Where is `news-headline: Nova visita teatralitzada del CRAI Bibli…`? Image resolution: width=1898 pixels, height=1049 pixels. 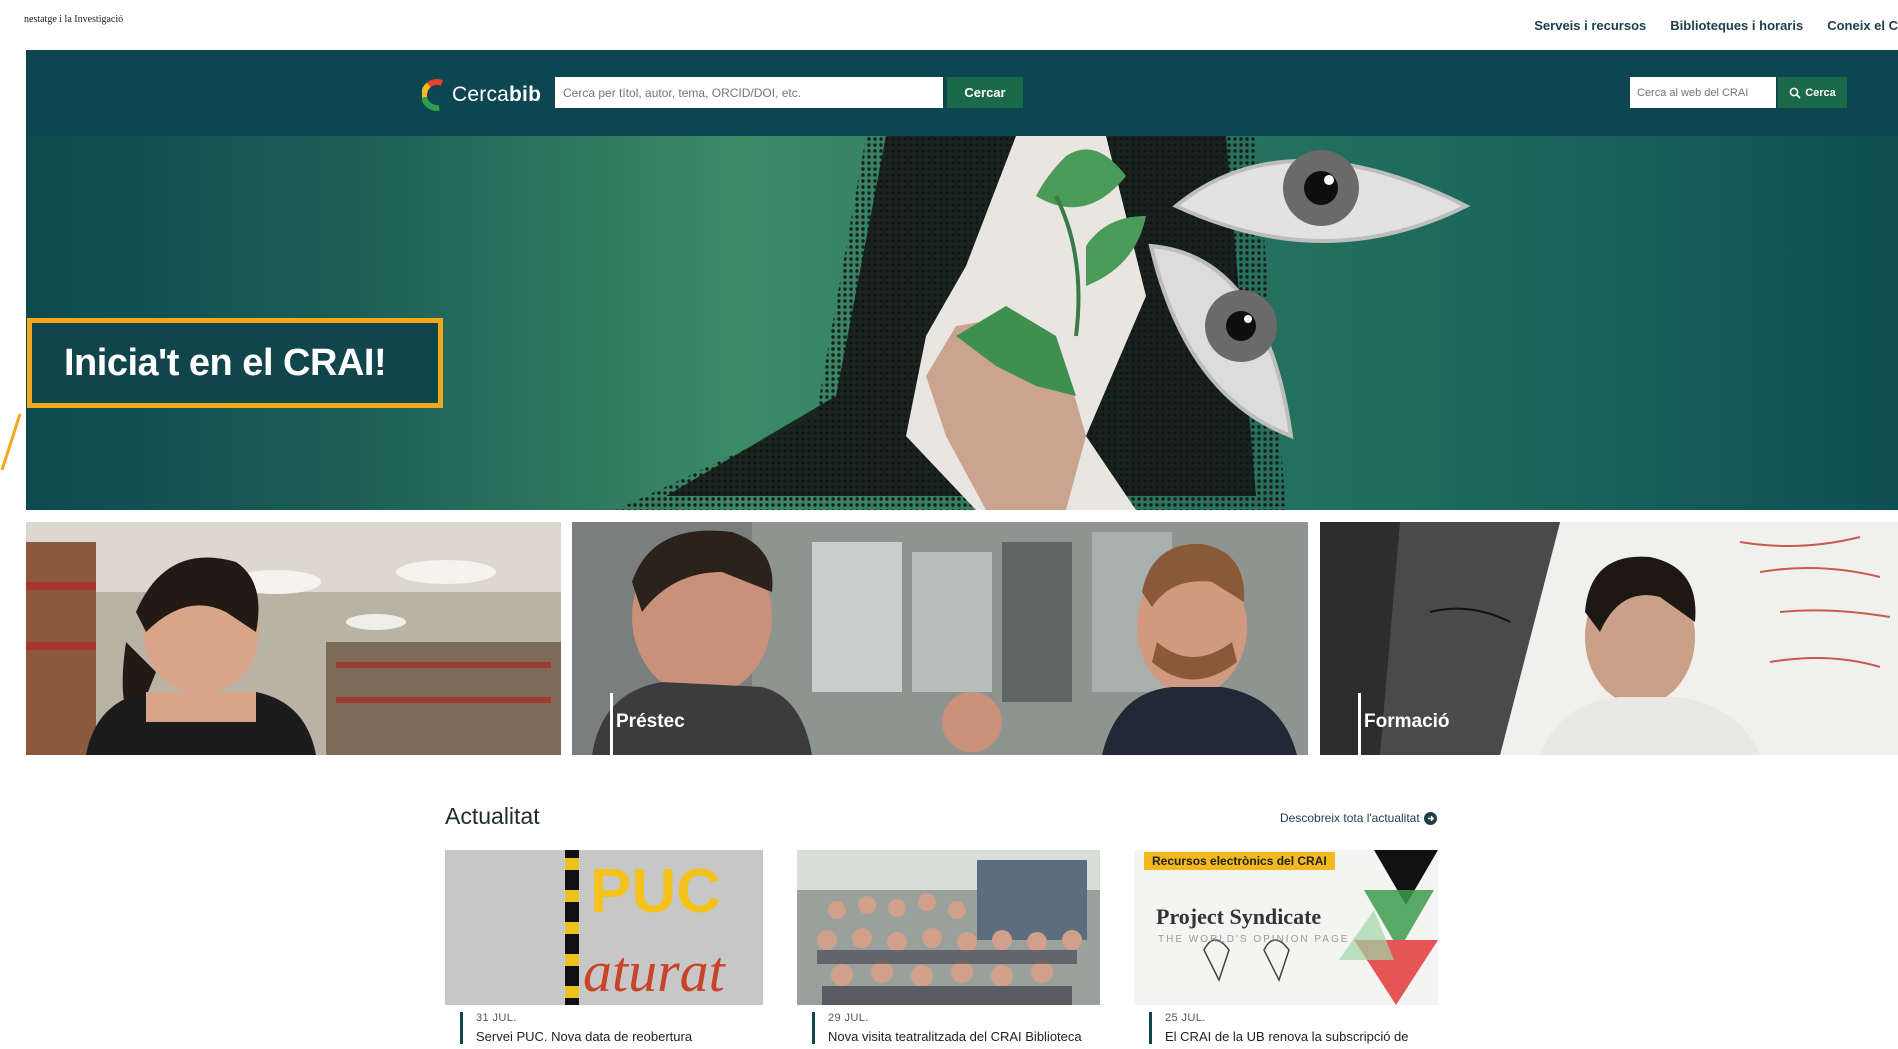
news-headline: Nova visita teatralitzada del CRAI Bibli… is located at coordinates (955, 1036).